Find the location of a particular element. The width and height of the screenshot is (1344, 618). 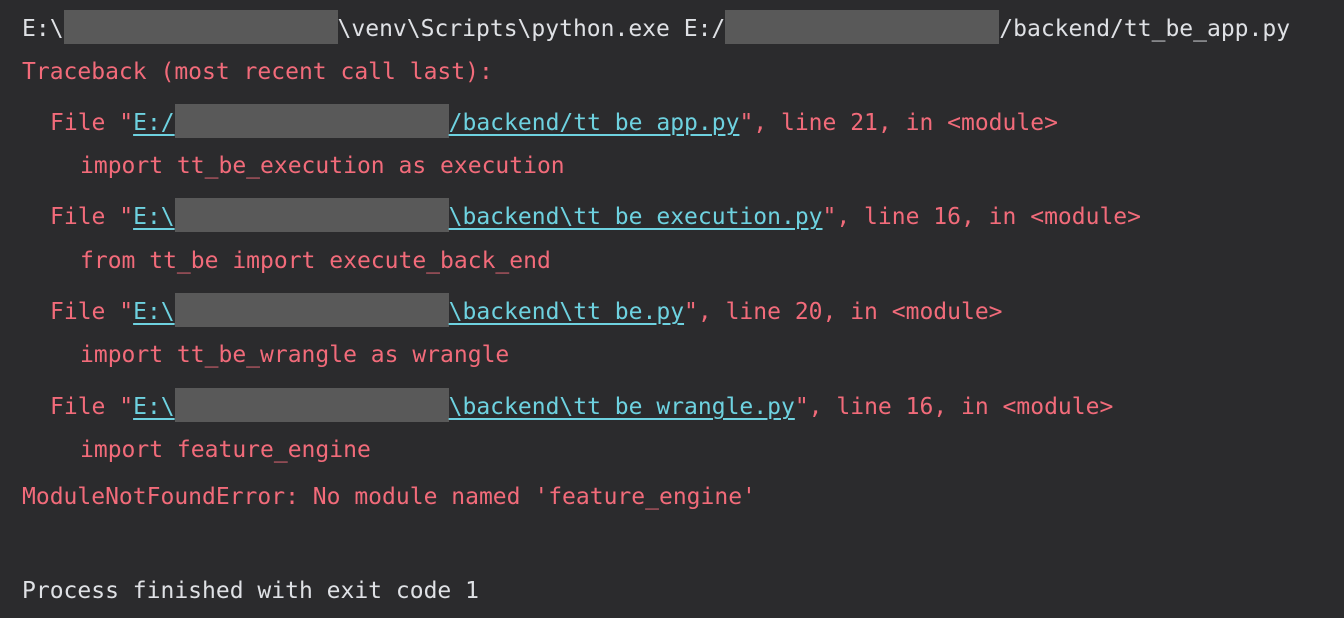

exit-message: Process finished with exit code 1 is located at coordinates (250, 591).